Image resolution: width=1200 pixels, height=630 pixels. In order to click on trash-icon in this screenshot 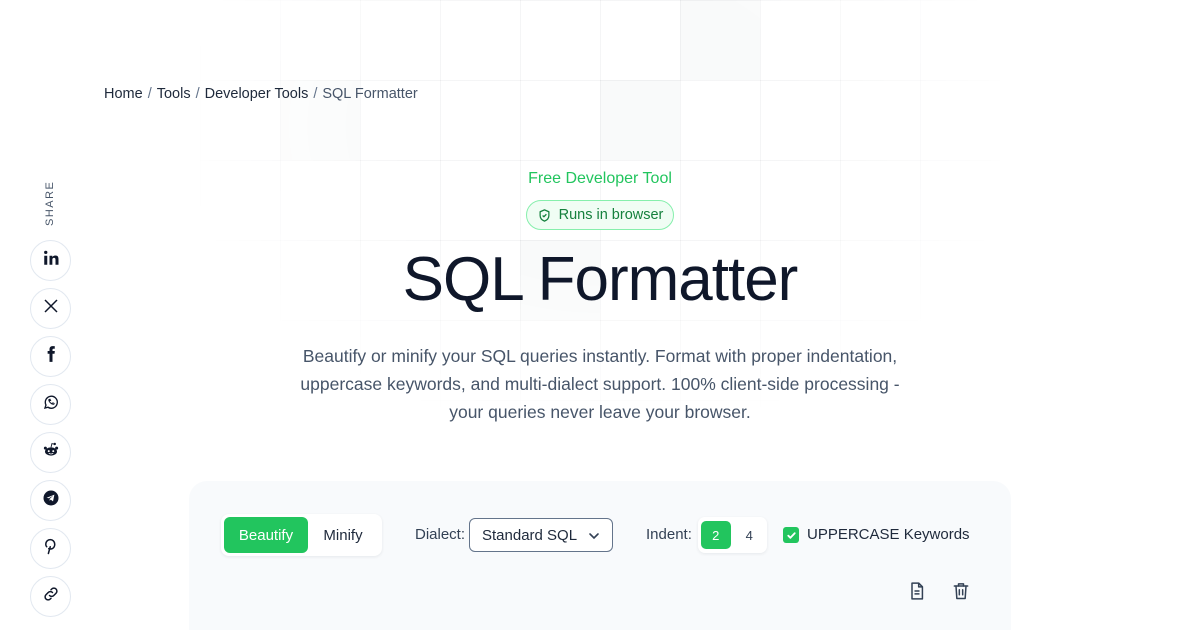, I will do `click(961, 591)`.